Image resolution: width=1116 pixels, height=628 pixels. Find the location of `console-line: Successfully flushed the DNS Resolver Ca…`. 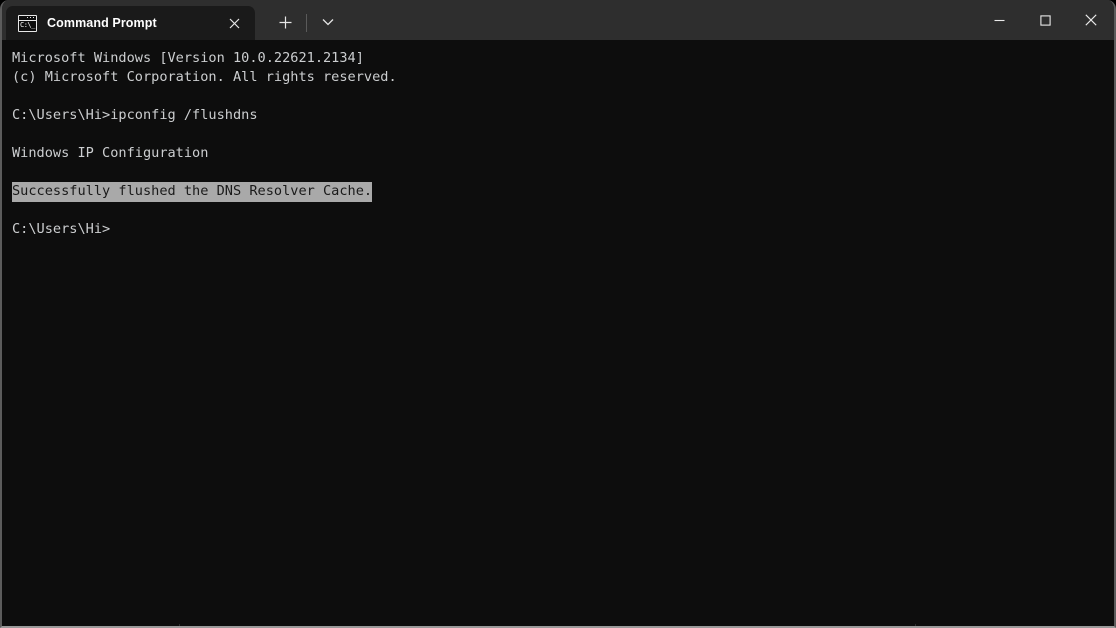

console-line: Successfully flushed the DNS Resolver Ca… is located at coordinates (563, 192).